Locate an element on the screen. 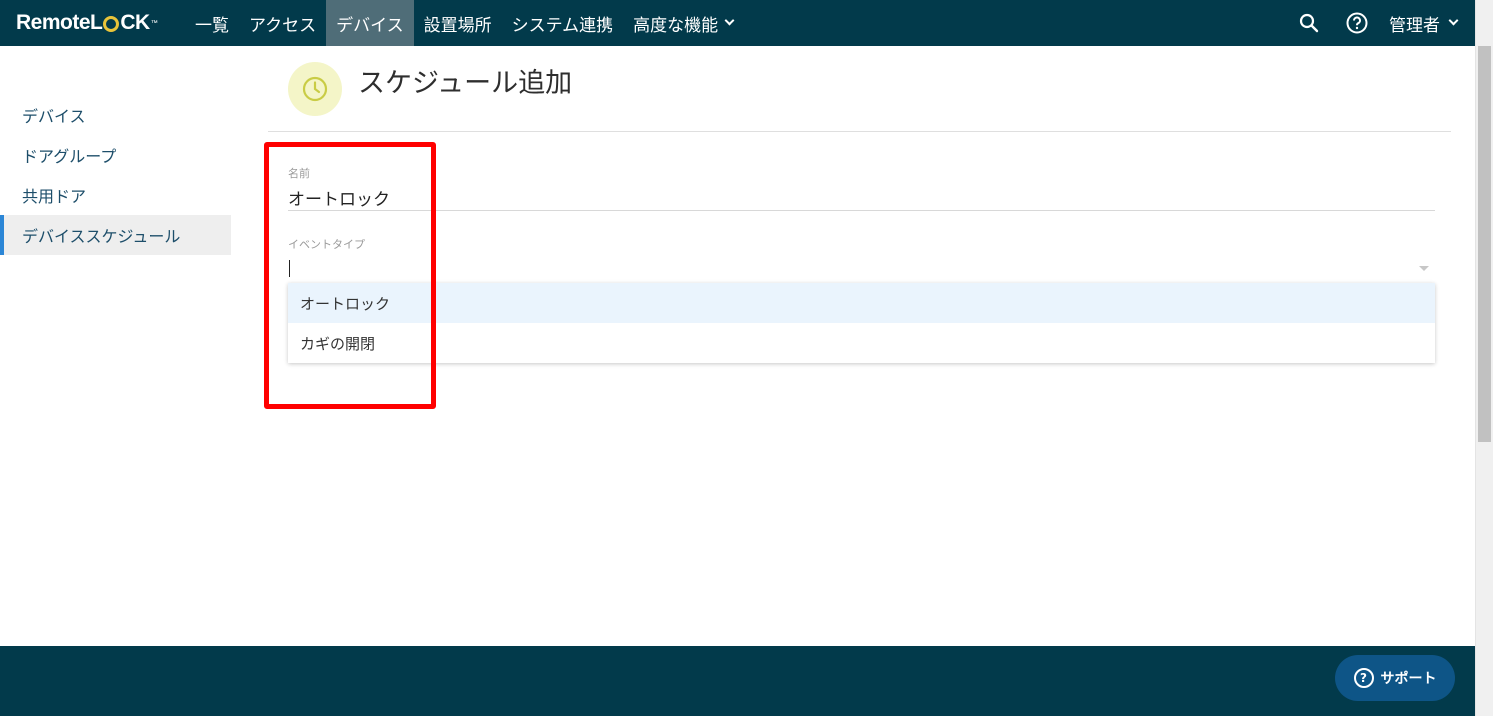 This screenshot has width=1493, height=716. sidebar-item-device-schedules: デバイススケジュール is located at coordinates (115, 235).